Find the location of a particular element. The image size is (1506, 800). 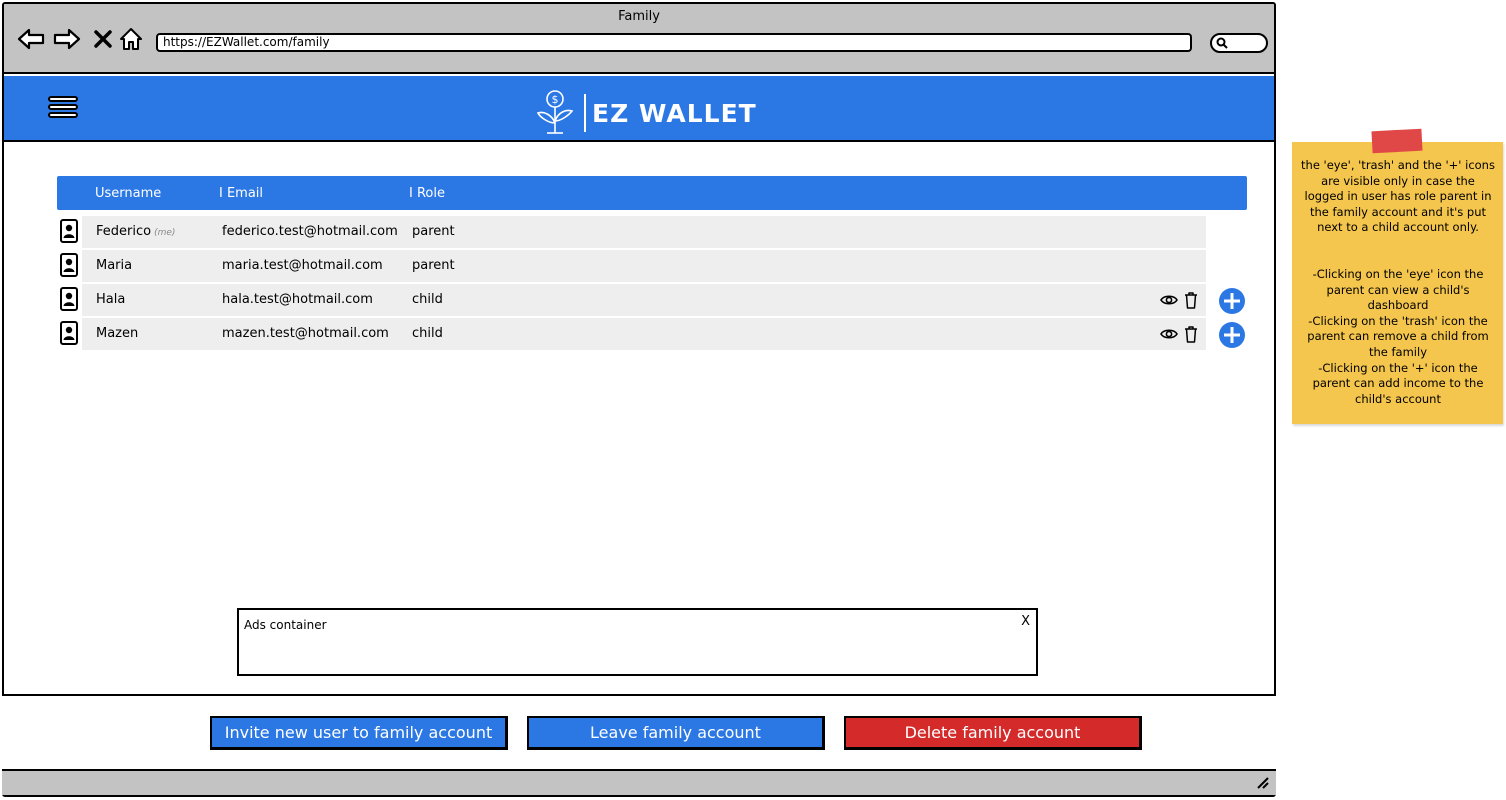

app-header: $ EZ WALLET is located at coordinates (639, 109).